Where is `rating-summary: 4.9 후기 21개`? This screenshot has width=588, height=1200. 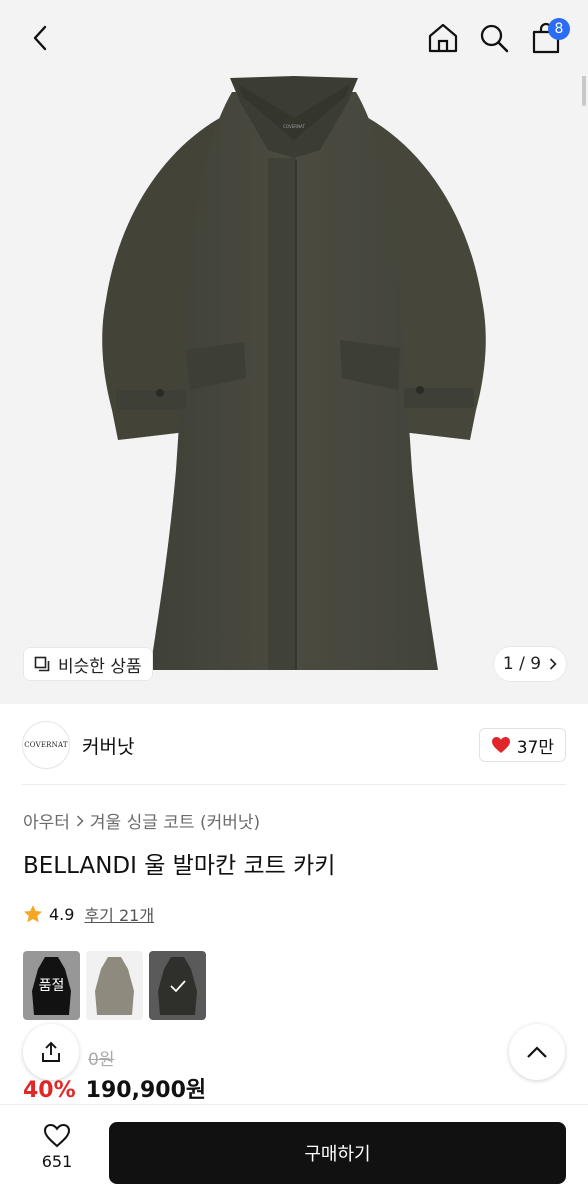
rating-summary: 4.9 후기 21개 is located at coordinates (88, 914).